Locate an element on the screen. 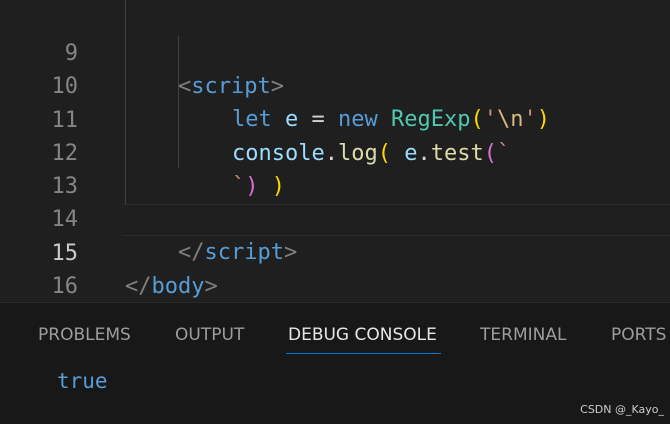 The image size is (670, 424). code-token: > is located at coordinates (211, 286).